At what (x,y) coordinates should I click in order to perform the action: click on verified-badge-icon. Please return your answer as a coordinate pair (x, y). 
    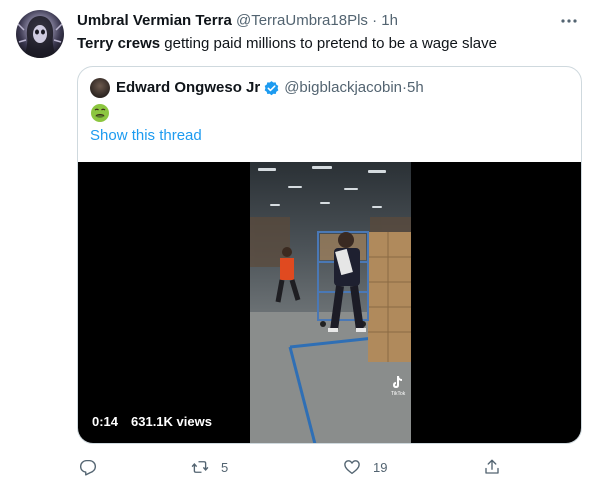
    Looking at the image, I should click on (271, 87).